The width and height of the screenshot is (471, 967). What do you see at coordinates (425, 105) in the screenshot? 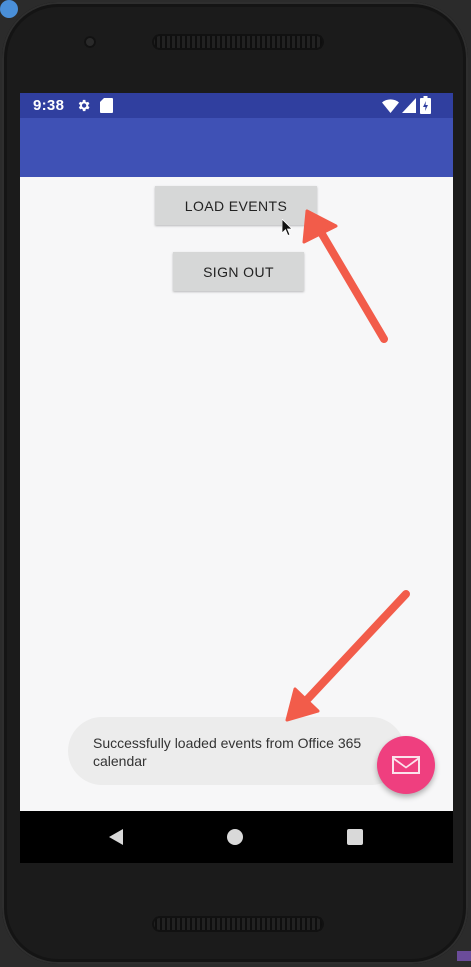
I see `battery-icon` at bounding box center [425, 105].